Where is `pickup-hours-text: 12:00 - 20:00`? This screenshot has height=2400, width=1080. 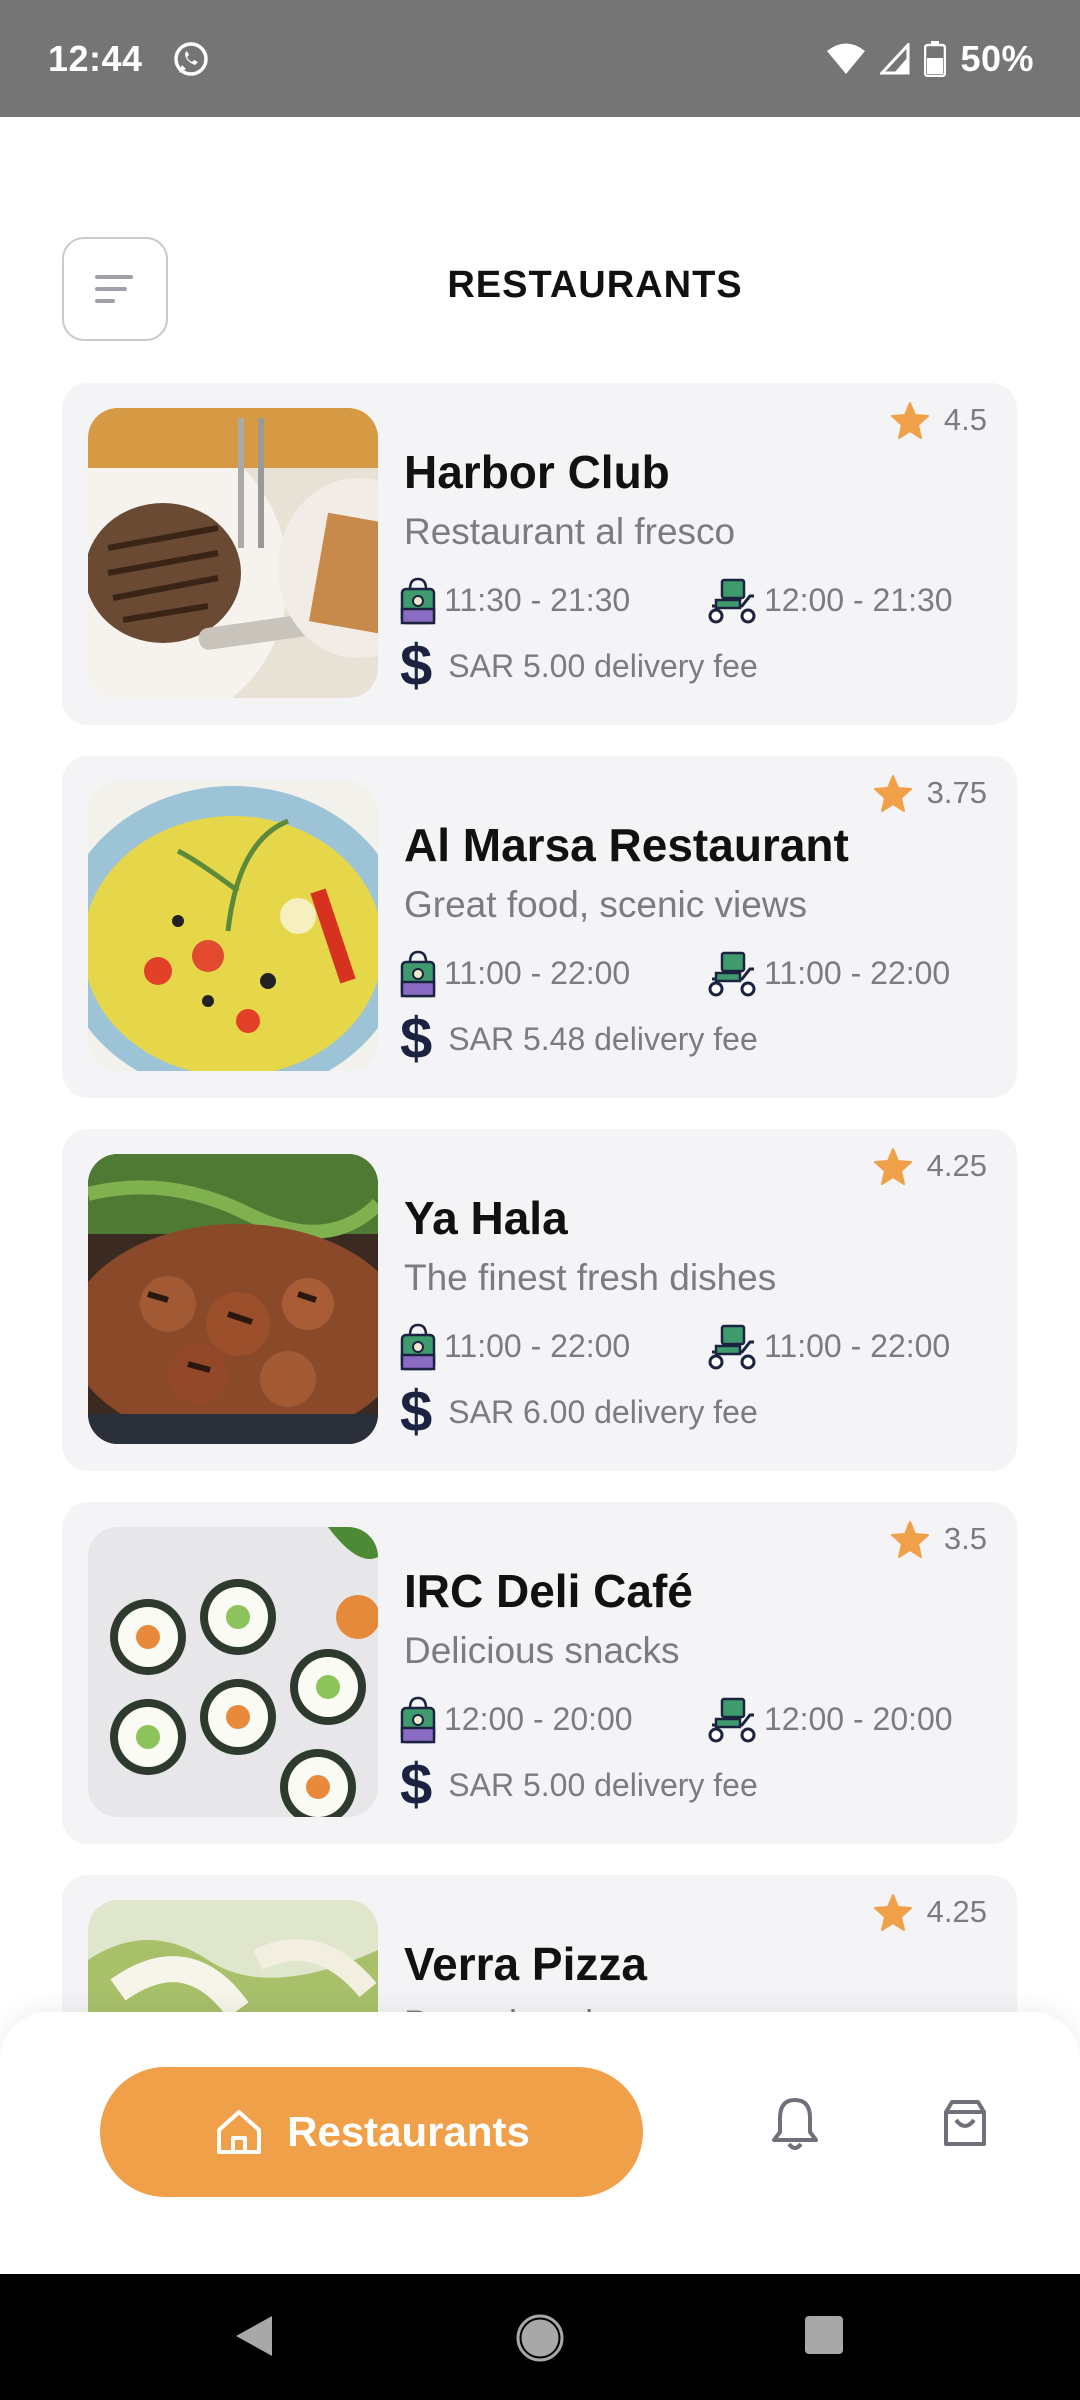 pickup-hours-text: 12:00 - 20:00 is located at coordinates (538, 1718).